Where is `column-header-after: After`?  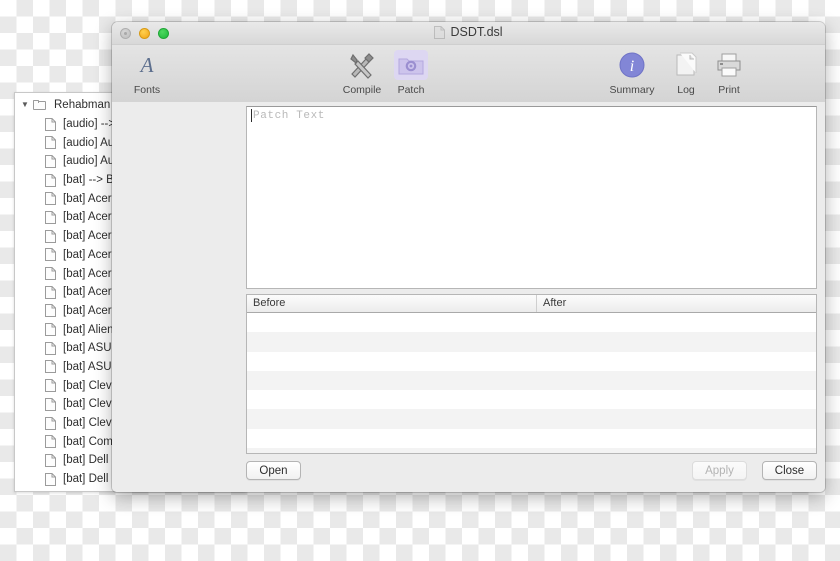
column-header-after: After is located at coordinates (676, 303).